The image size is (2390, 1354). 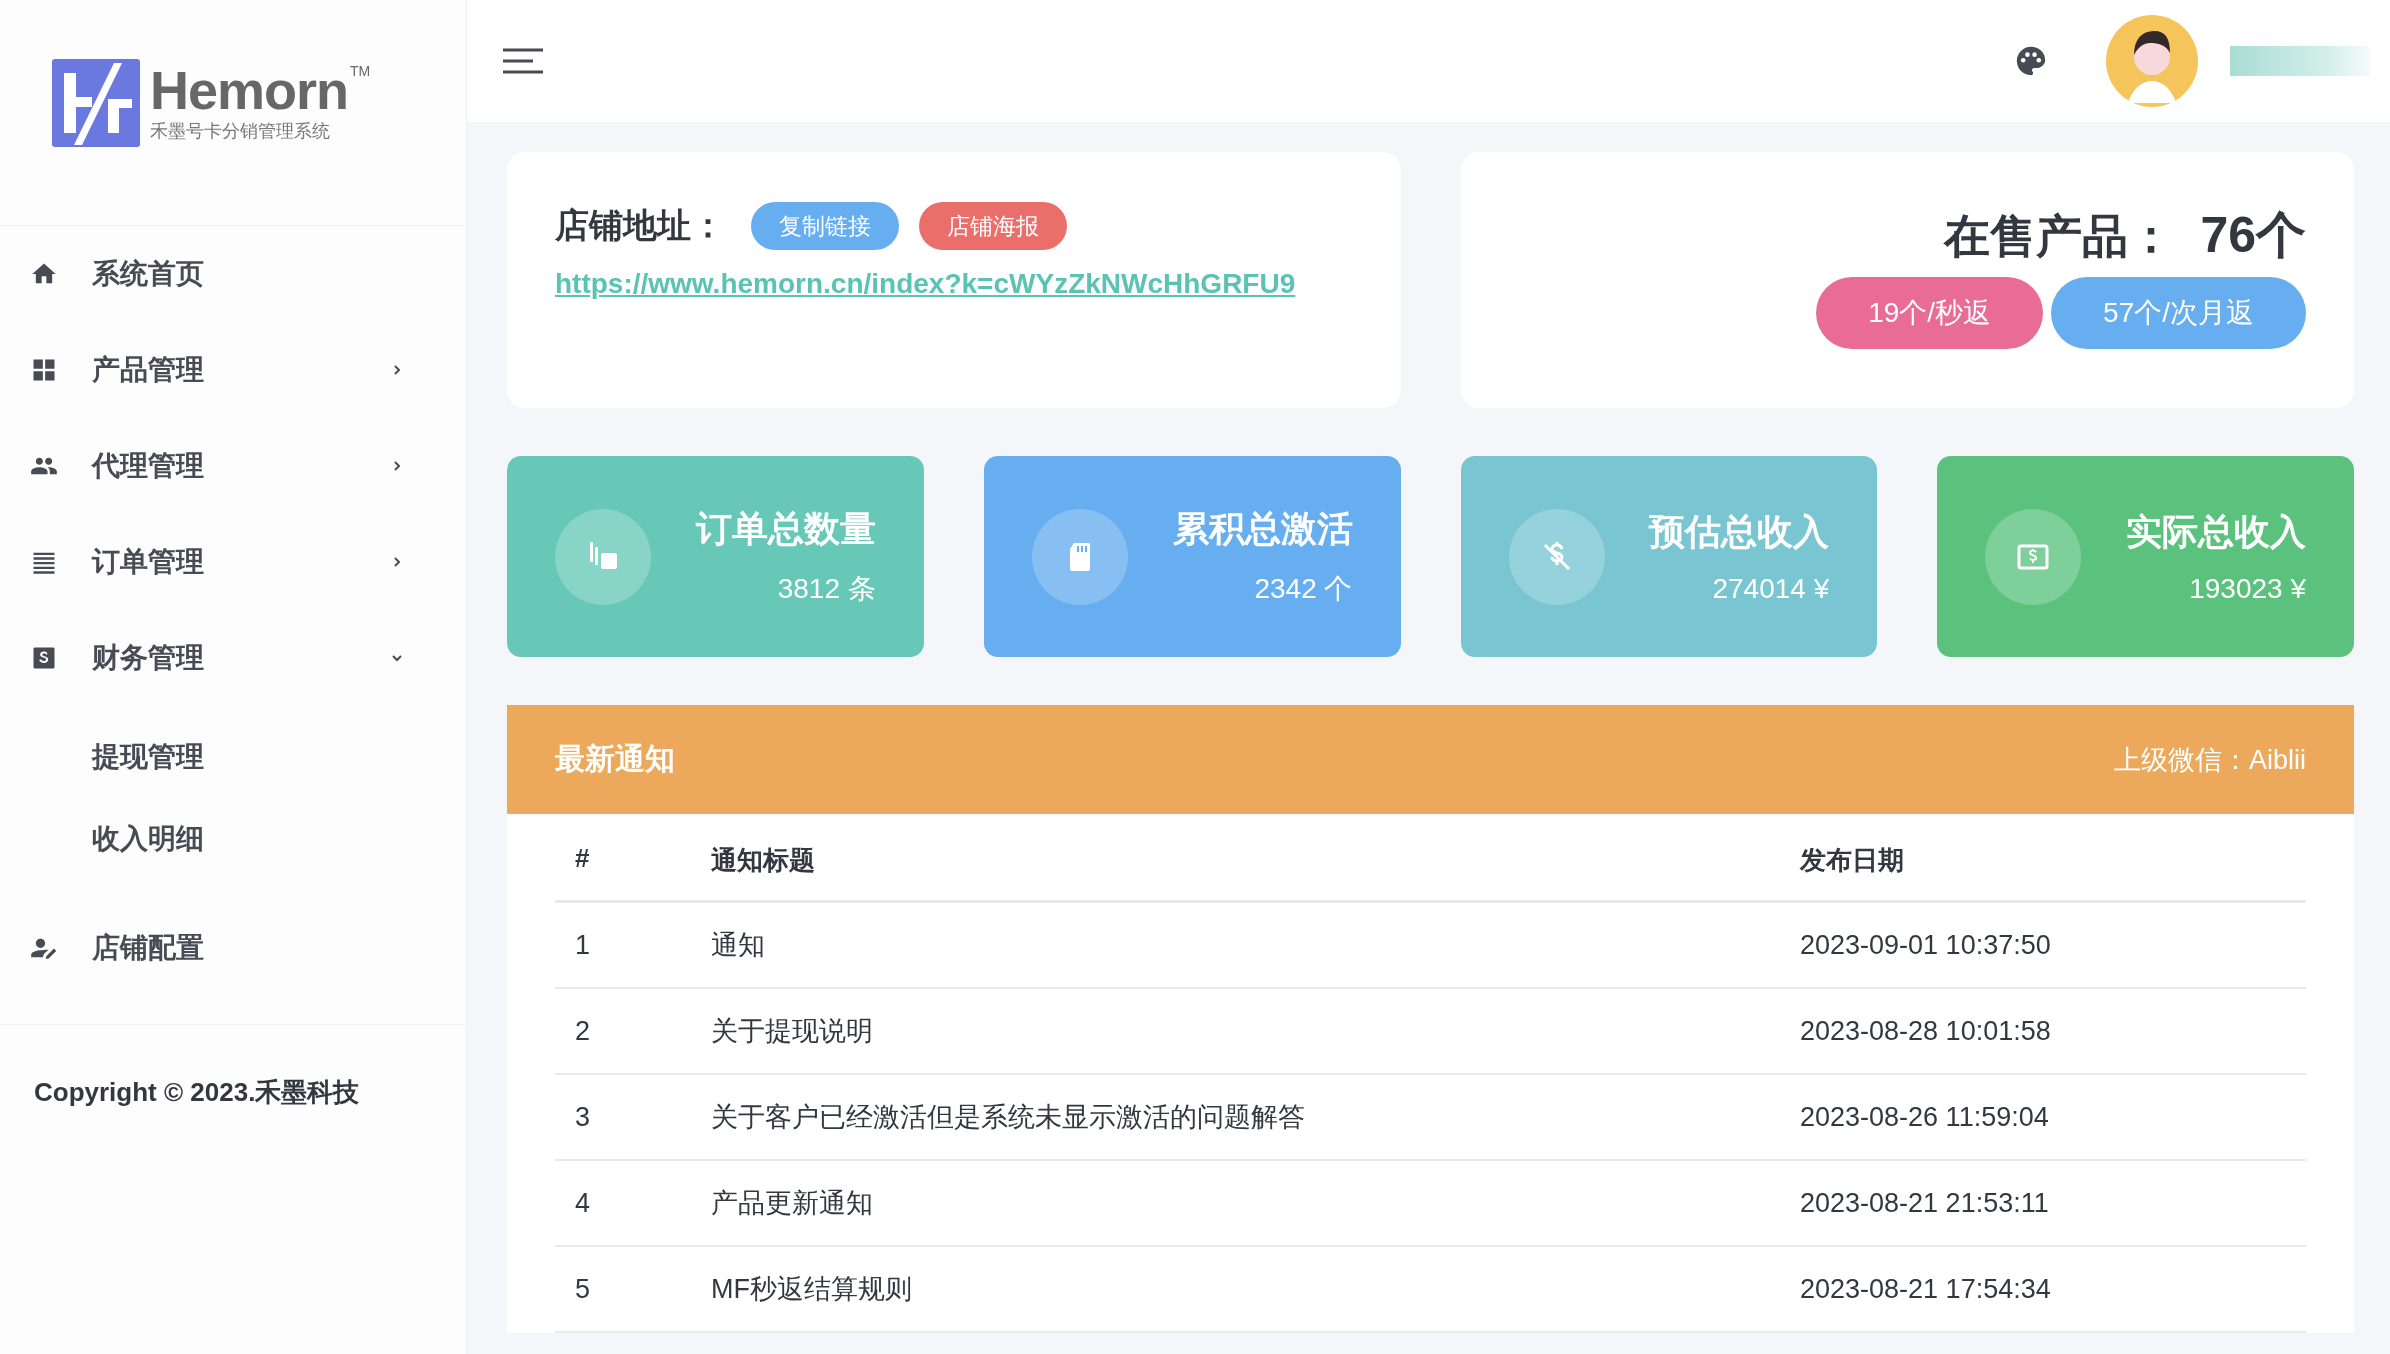 I want to click on sidebar-item: 财务管理, so click(x=233, y=658).